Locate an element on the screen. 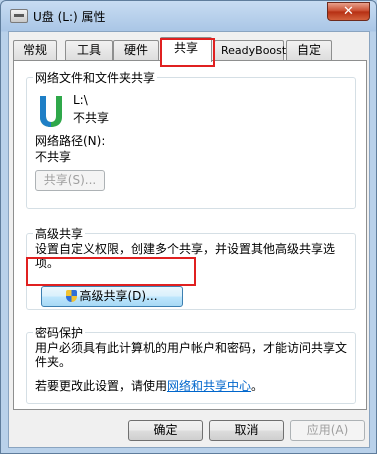 This screenshot has height=454, width=377. network-path-label: 网络路径(N): is located at coordinates (70, 141).